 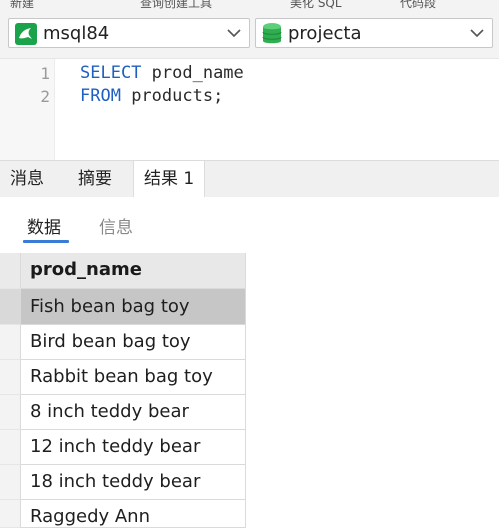 What do you see at coordinates (133, 447) in the screenshot?
I see `table-cell: 12 inch teddy bear` at bounding box center [133, 447].